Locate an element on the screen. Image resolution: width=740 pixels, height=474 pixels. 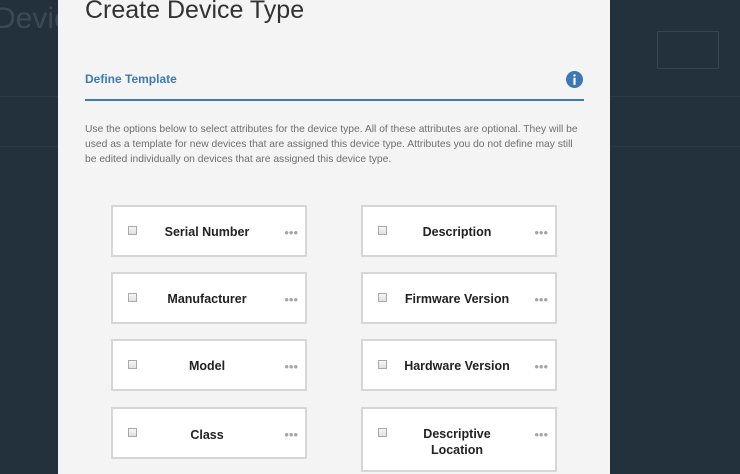
attribute-card-firmware-version: Firmware Version ••• is located at coordinates (459, 298).